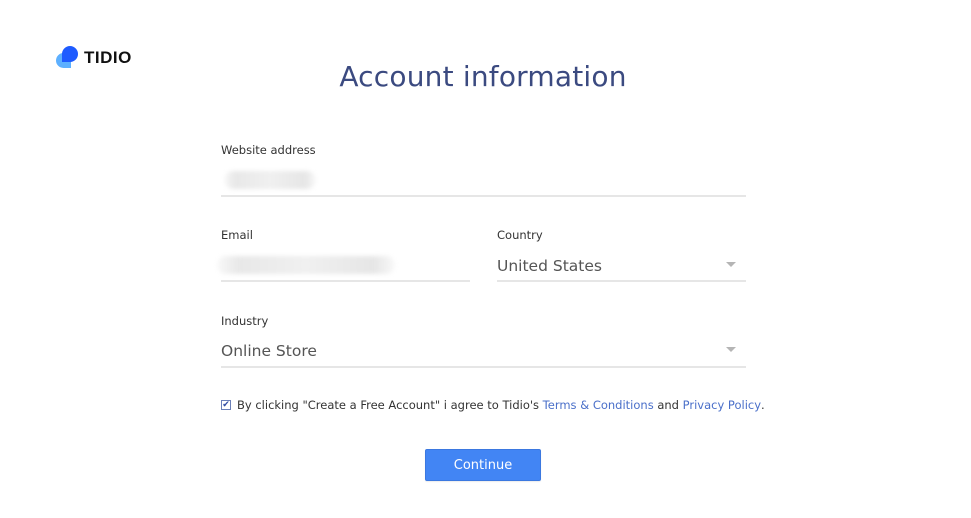 The image size is (971, 518). What do you see at coordinates (483, 342) in the screenshot?
I see `industry-select: Industry Online Store` at bounding box center [483, 342].